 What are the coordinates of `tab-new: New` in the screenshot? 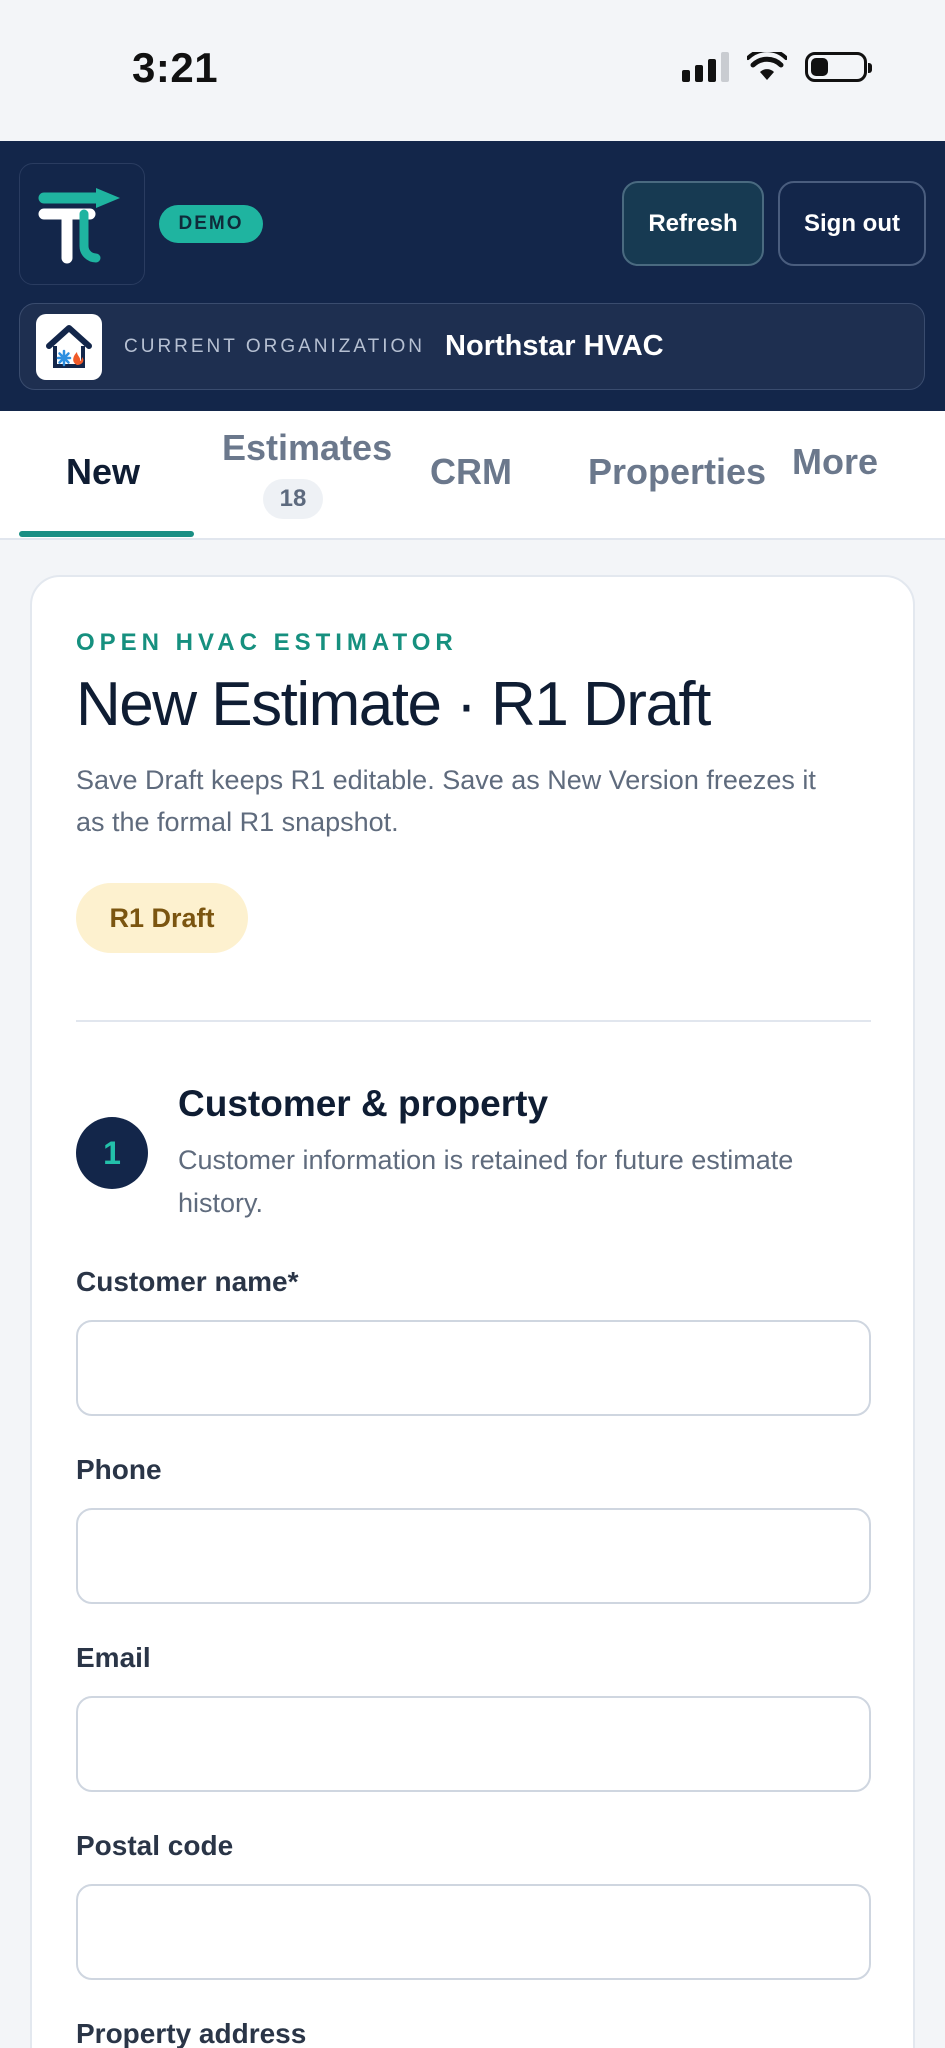 It's located at (103, 472).